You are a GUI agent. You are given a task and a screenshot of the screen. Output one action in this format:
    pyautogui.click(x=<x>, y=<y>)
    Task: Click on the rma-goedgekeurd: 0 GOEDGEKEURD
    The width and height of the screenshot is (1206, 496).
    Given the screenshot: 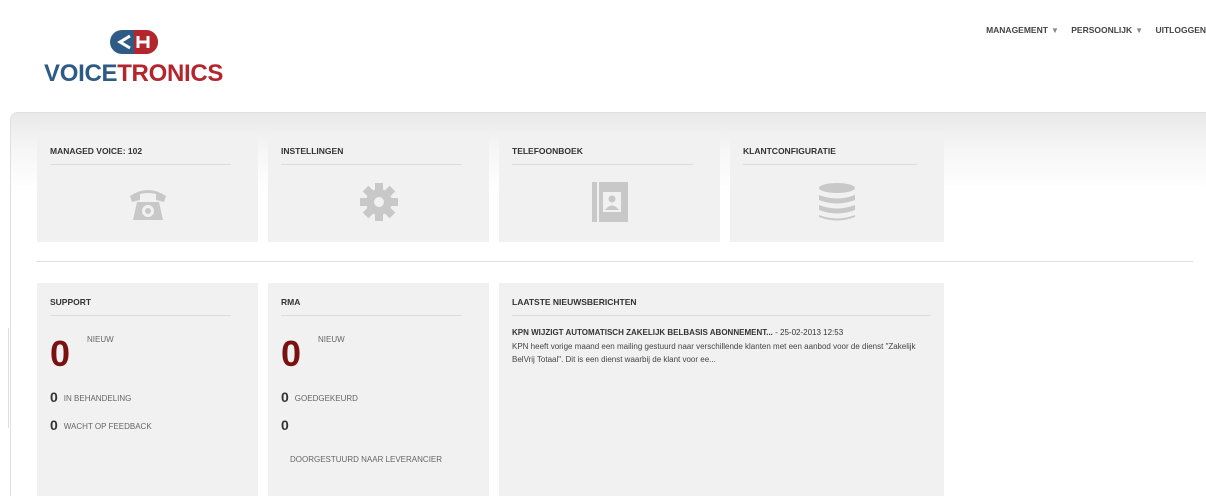 What is the action you would take?
    pyautogui.click(x=319, y=397)
    